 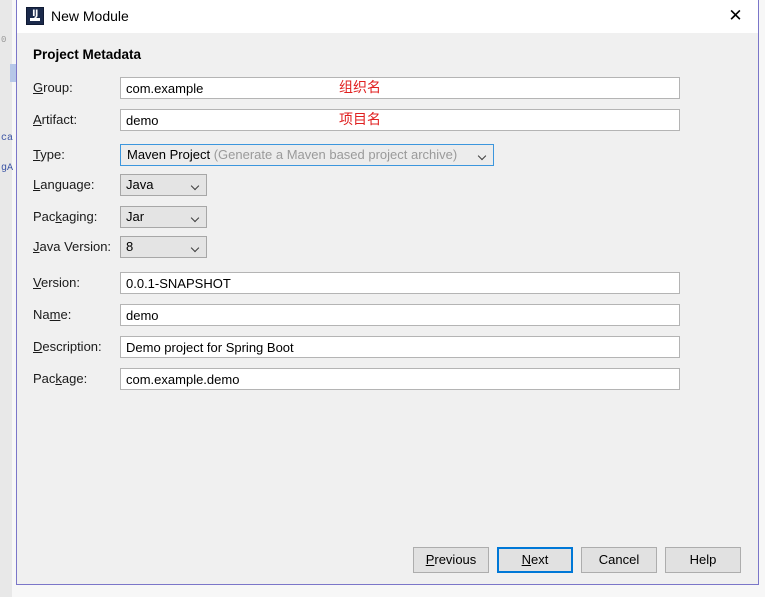 What do you see at coordinates (163, 185) in the screenshot?
I see `language-combobox: Java` at bounding box center [163, 185].